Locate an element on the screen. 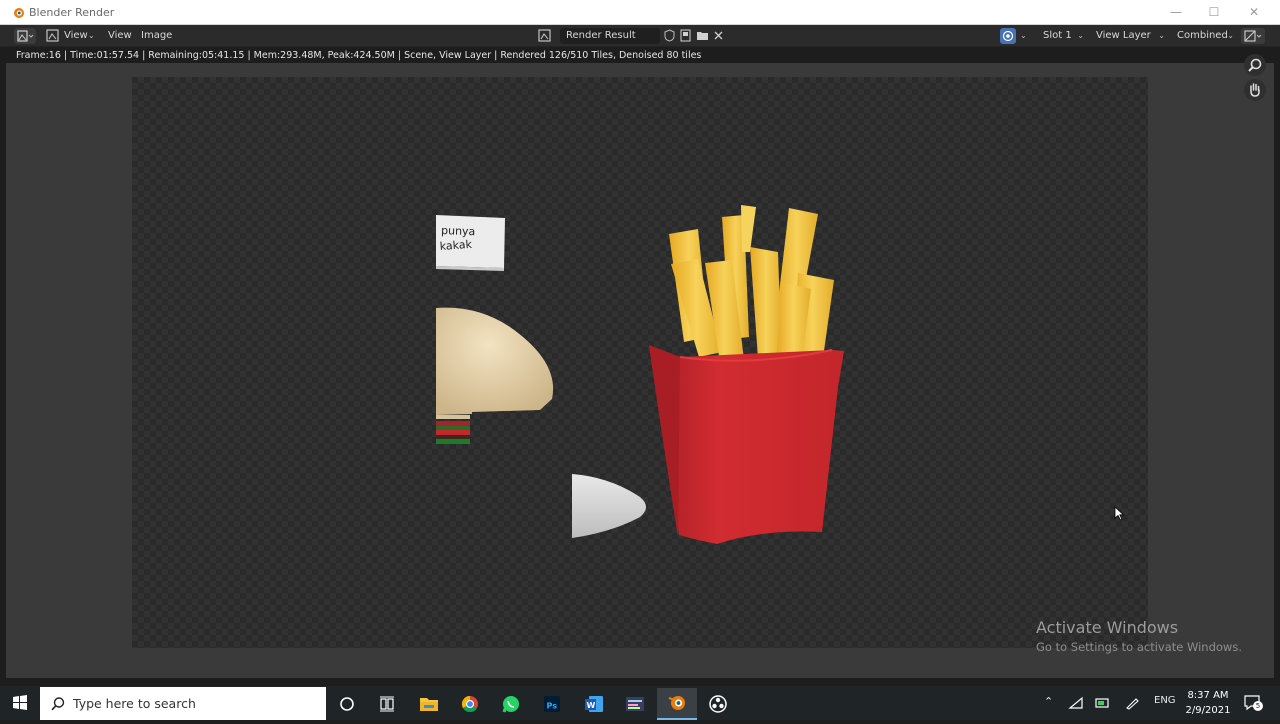 Image resolution: width=1280 pixels, height=724 pixels. svg-text: Ps is located at coordinates (552, 706).